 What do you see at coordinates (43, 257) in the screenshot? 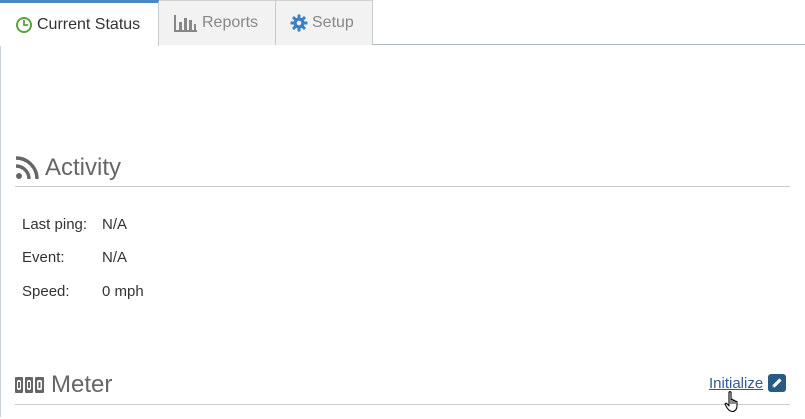
I see `event-label: Event:` at bounding box center [43, 257].